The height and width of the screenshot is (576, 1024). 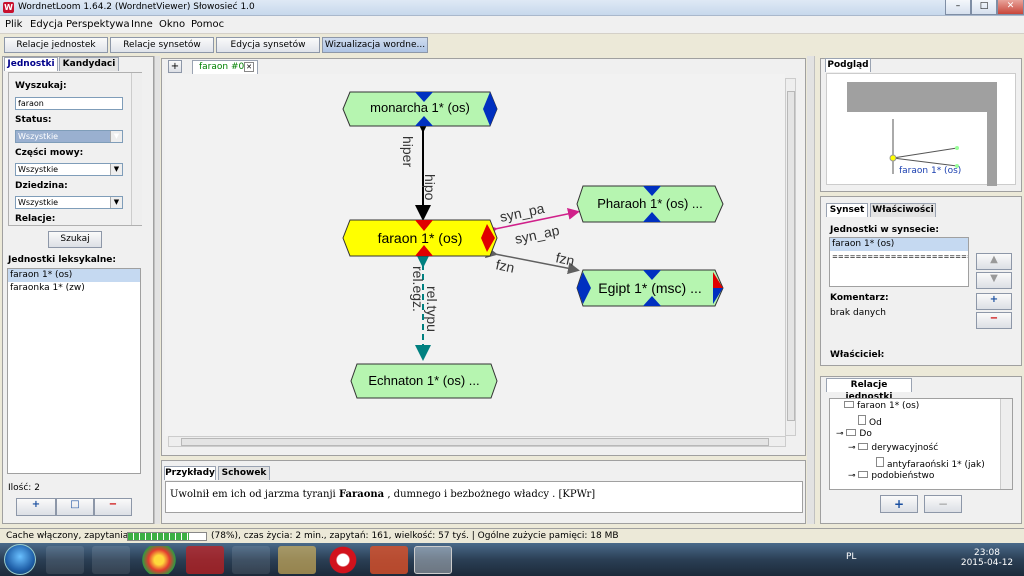 What do you see at coordinates (847, 210) in the screenshot?
I see `tab-synset: Synset` at bounding box center [847, 210].